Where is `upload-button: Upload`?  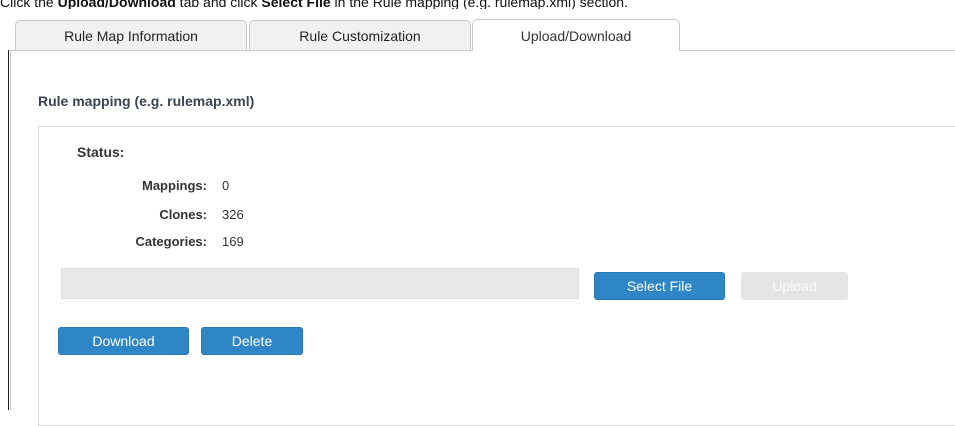 upload-button: Upload is located at coordinates (794, 286).